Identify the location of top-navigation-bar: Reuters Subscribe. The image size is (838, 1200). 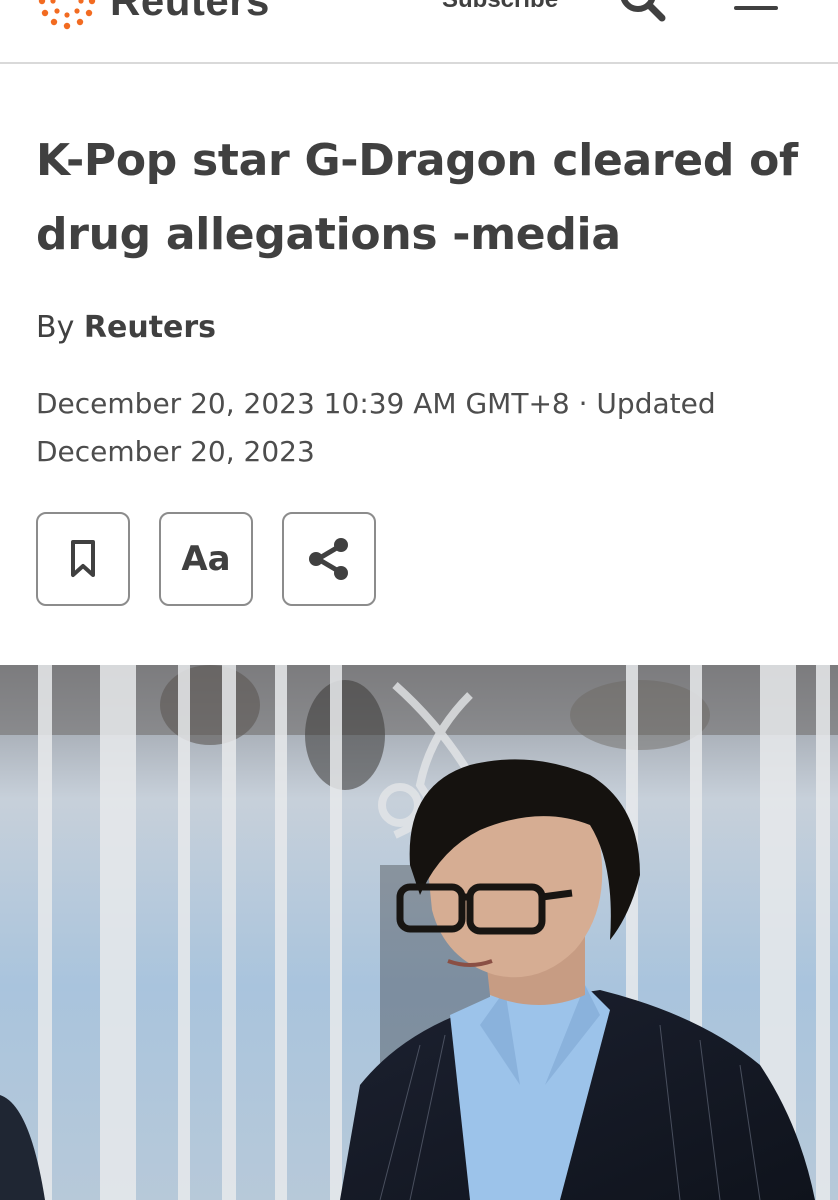
(419, 32).